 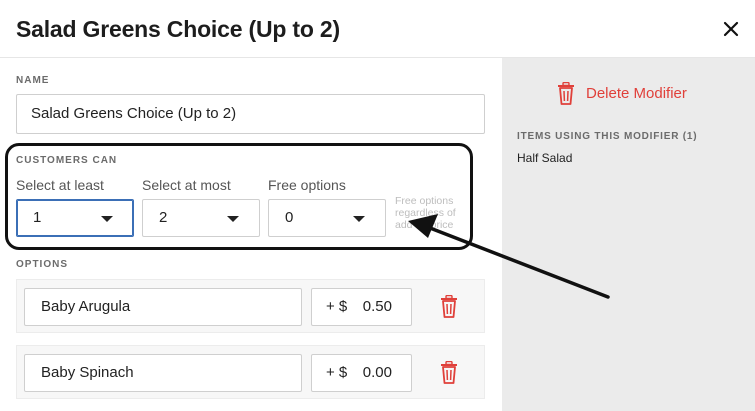 I want to click on close-button, so click(x=731, y=29).